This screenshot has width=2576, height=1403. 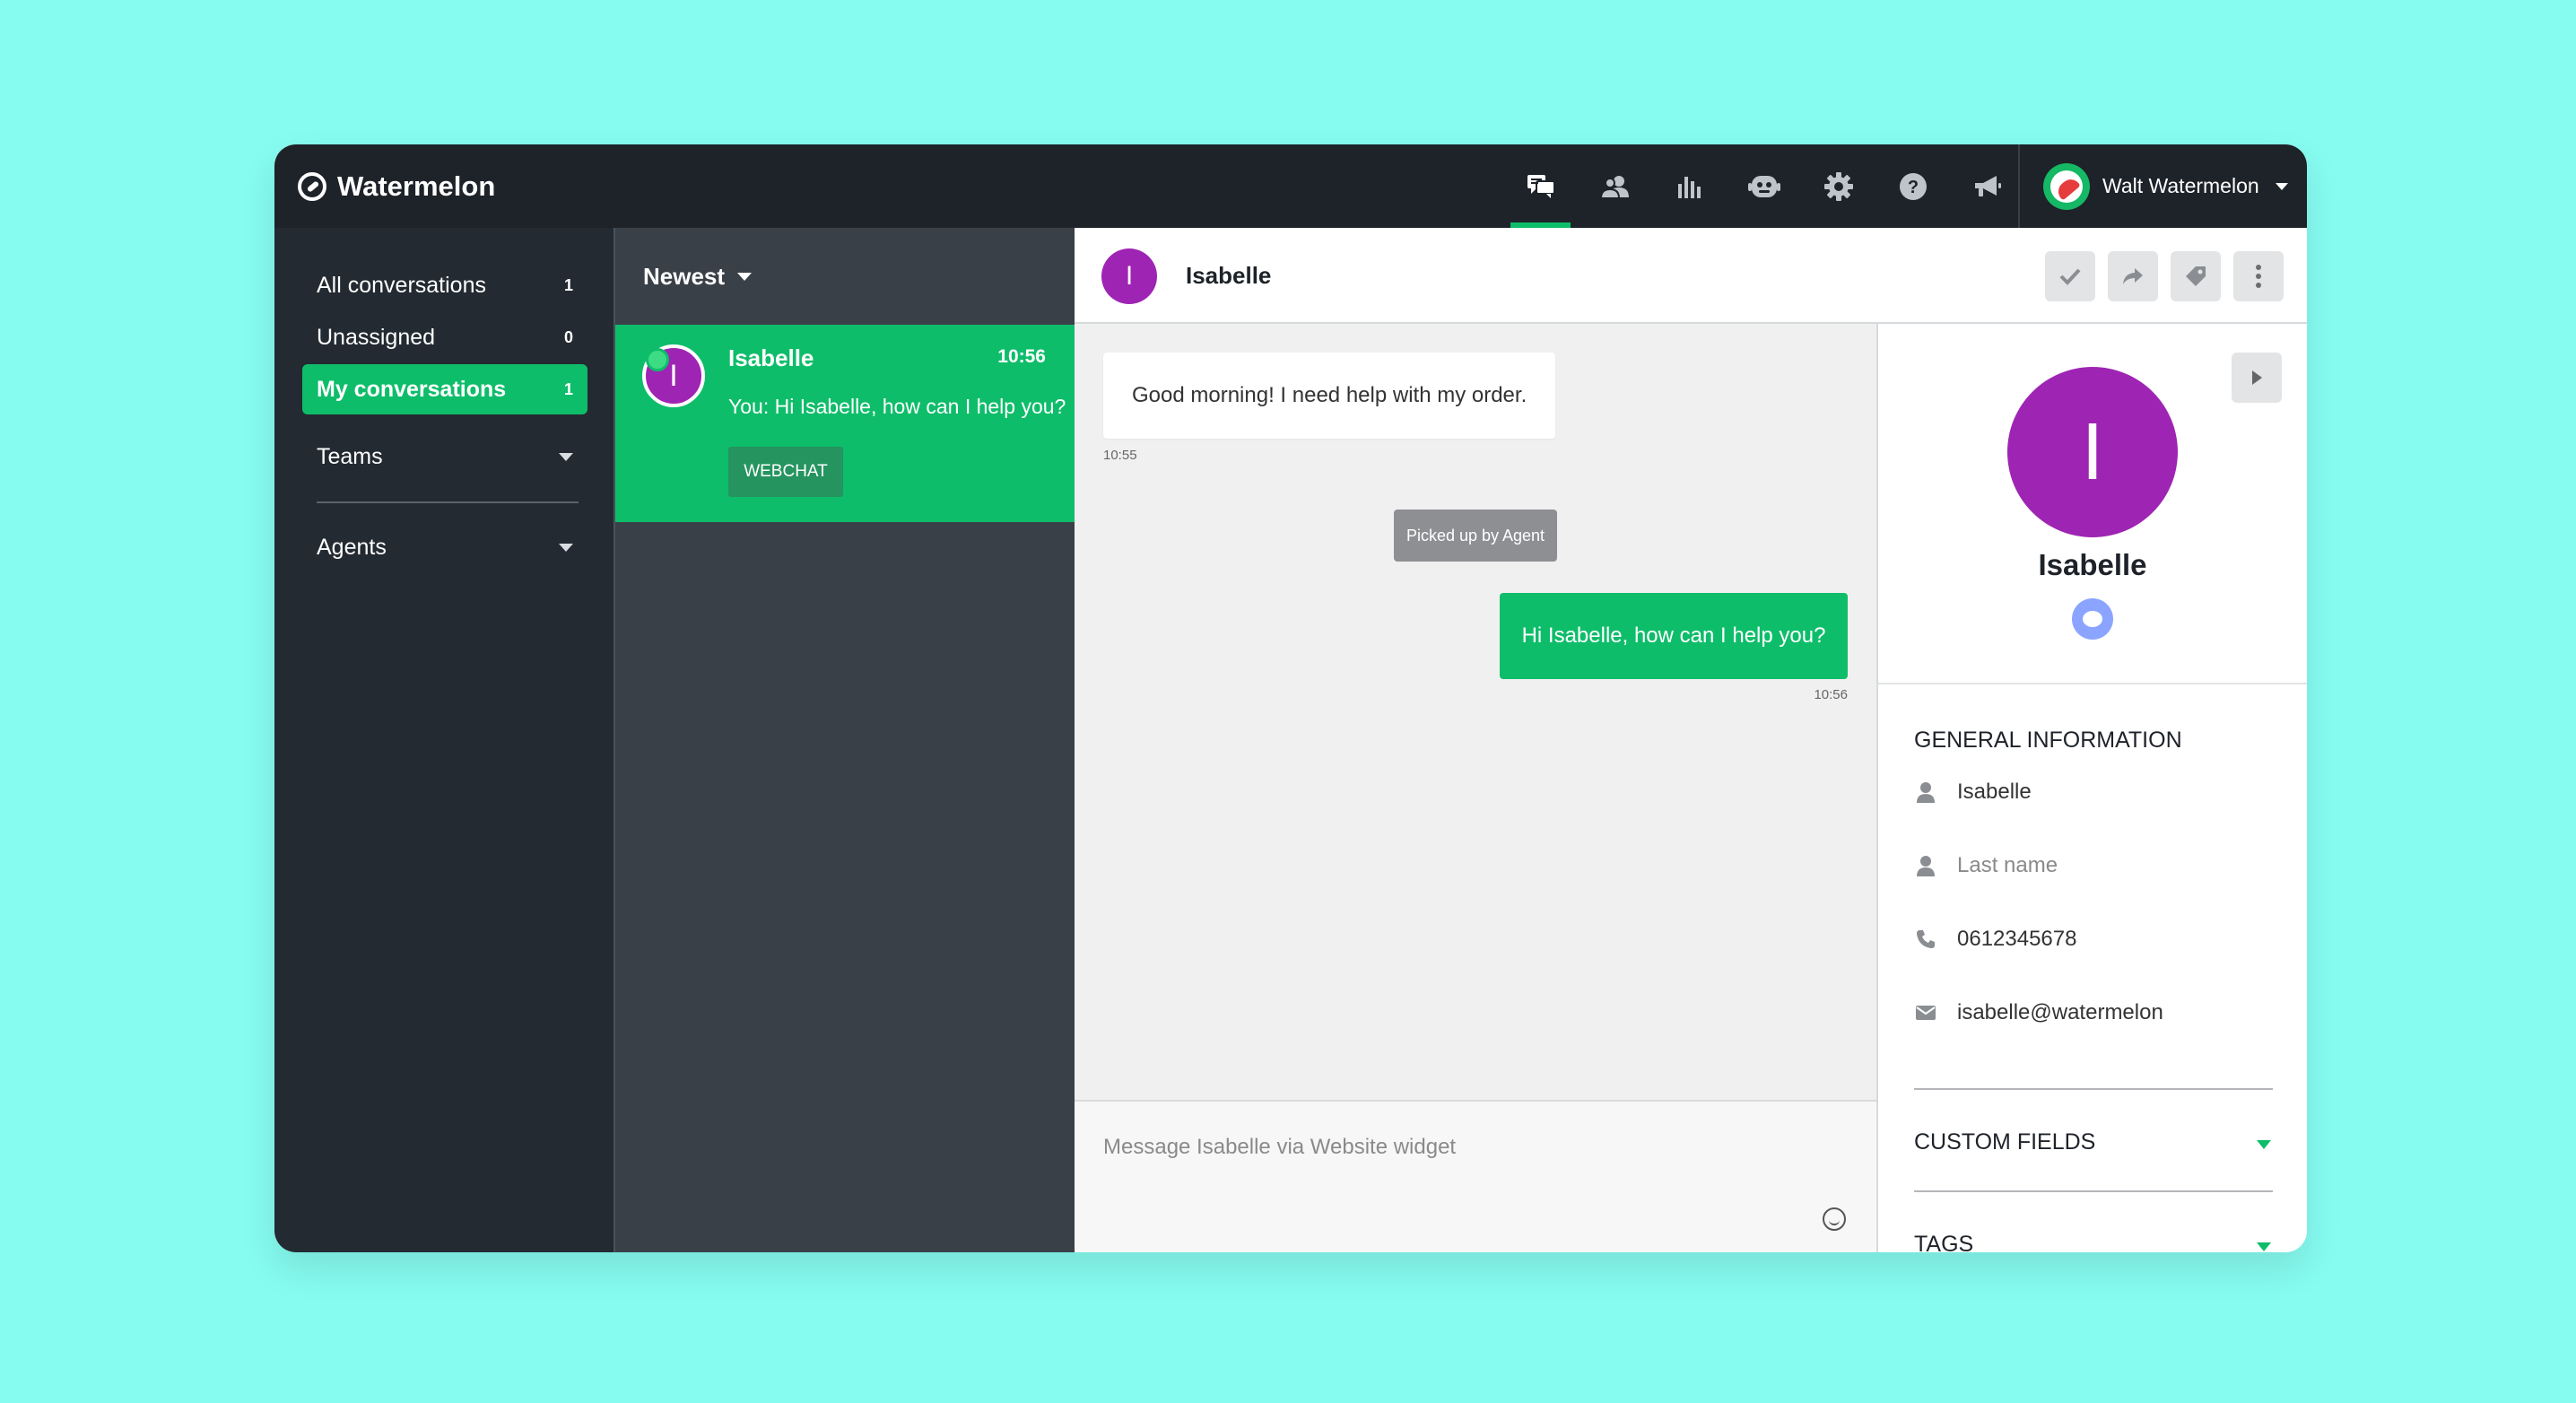 I want to click on sidebar-item-label: Teams, so click(x=350, y=456).